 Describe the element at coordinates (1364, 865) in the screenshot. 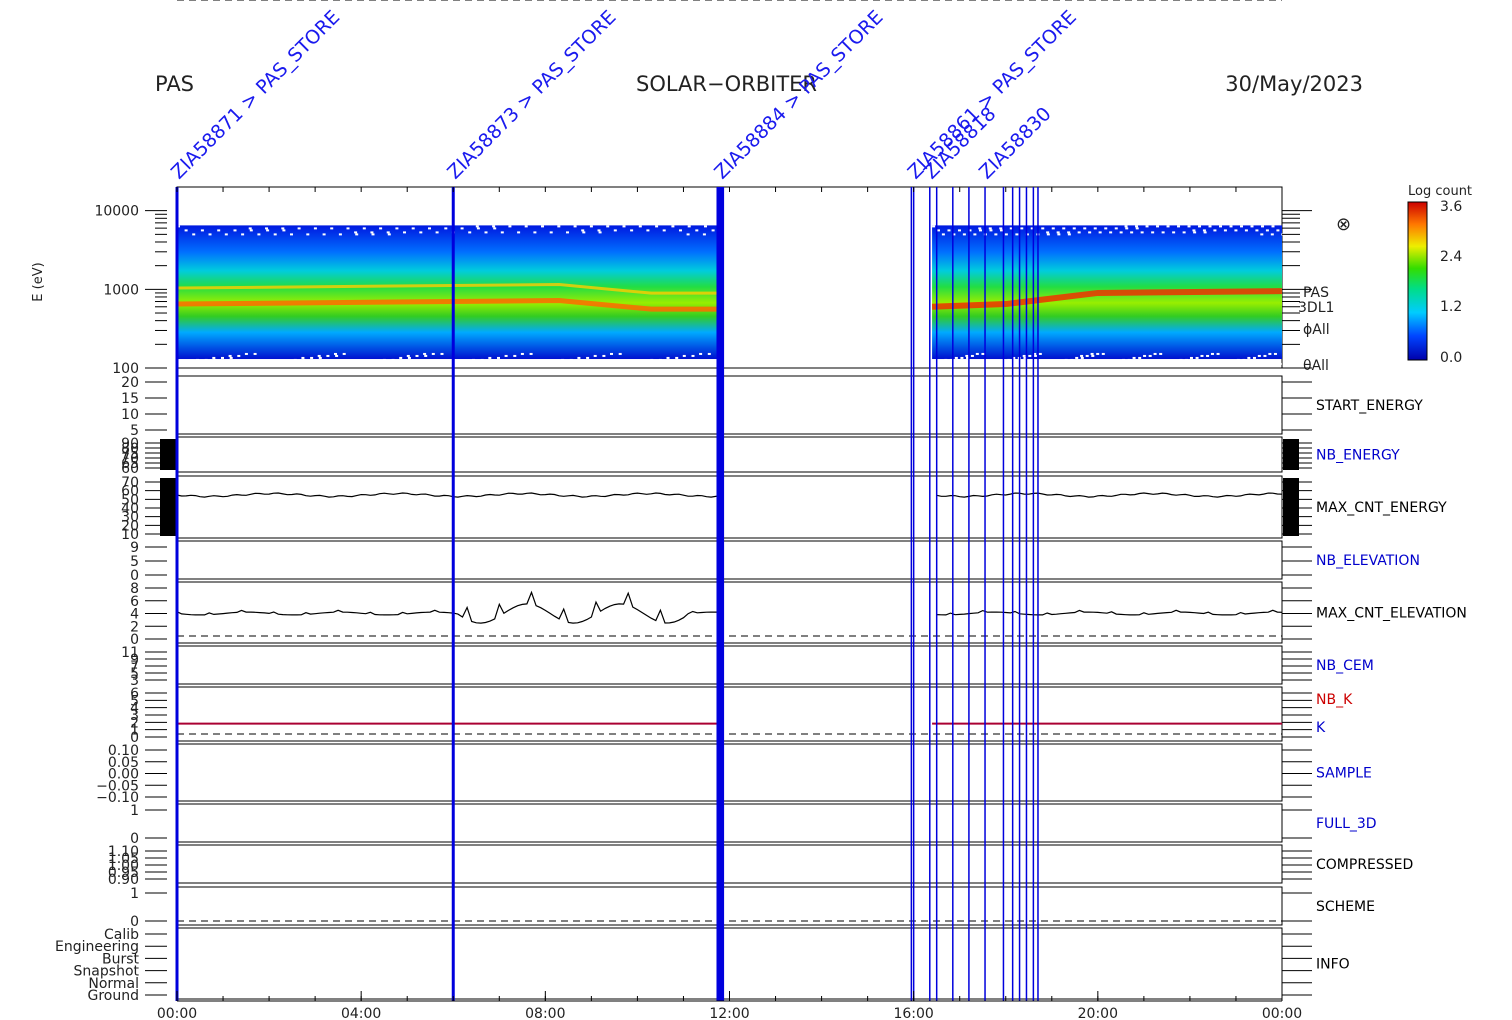

I see `panel-label: COMPRESSED` at that location.